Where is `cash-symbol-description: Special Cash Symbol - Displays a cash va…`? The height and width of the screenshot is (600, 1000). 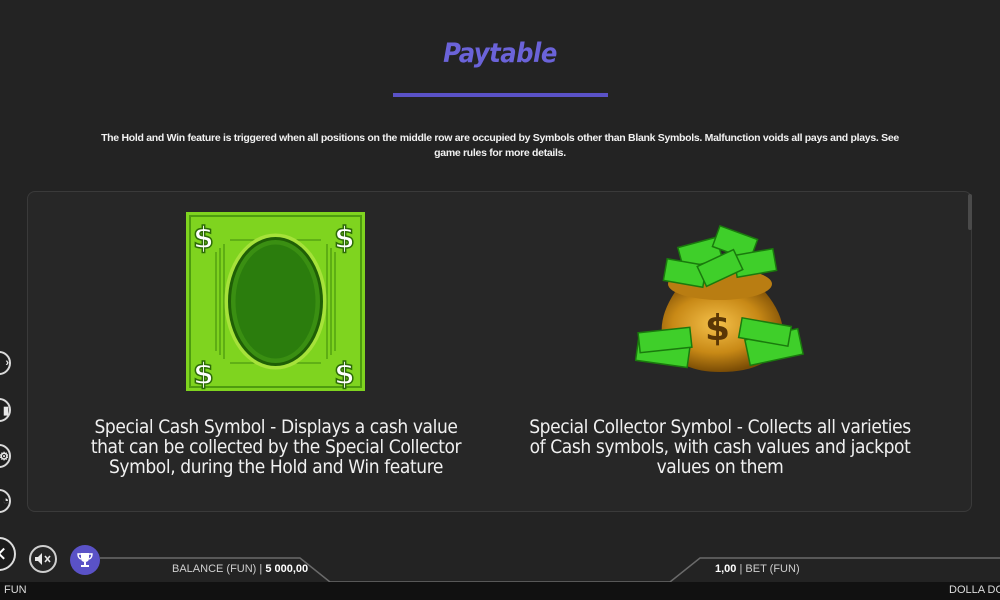
cash-symbol-description: Special Cash Symbol - Displays a cash va… is located at coordinates (276, 447).